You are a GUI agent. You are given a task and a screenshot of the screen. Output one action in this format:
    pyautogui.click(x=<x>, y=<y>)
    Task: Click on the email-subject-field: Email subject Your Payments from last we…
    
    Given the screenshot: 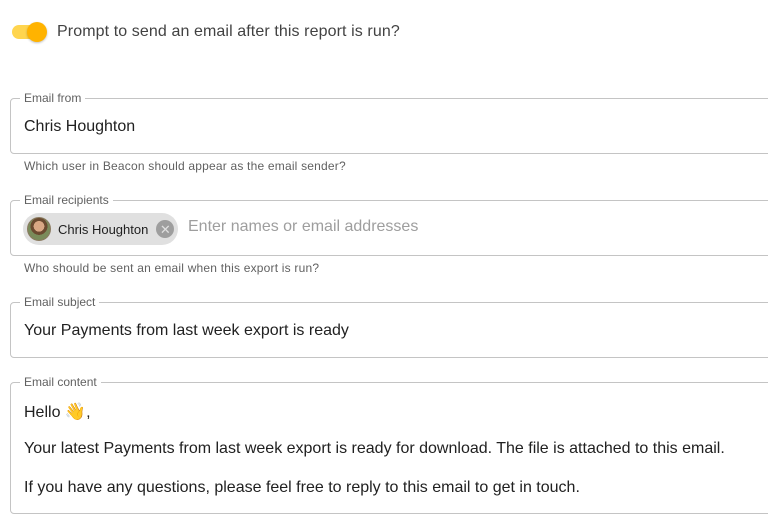 What is the action you would take?
    pyautogui.click(x=389, y=326)
    